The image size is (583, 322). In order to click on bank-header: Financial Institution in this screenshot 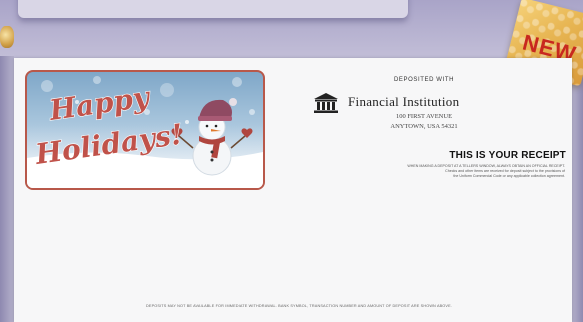, I will do `click(442, 102)`.